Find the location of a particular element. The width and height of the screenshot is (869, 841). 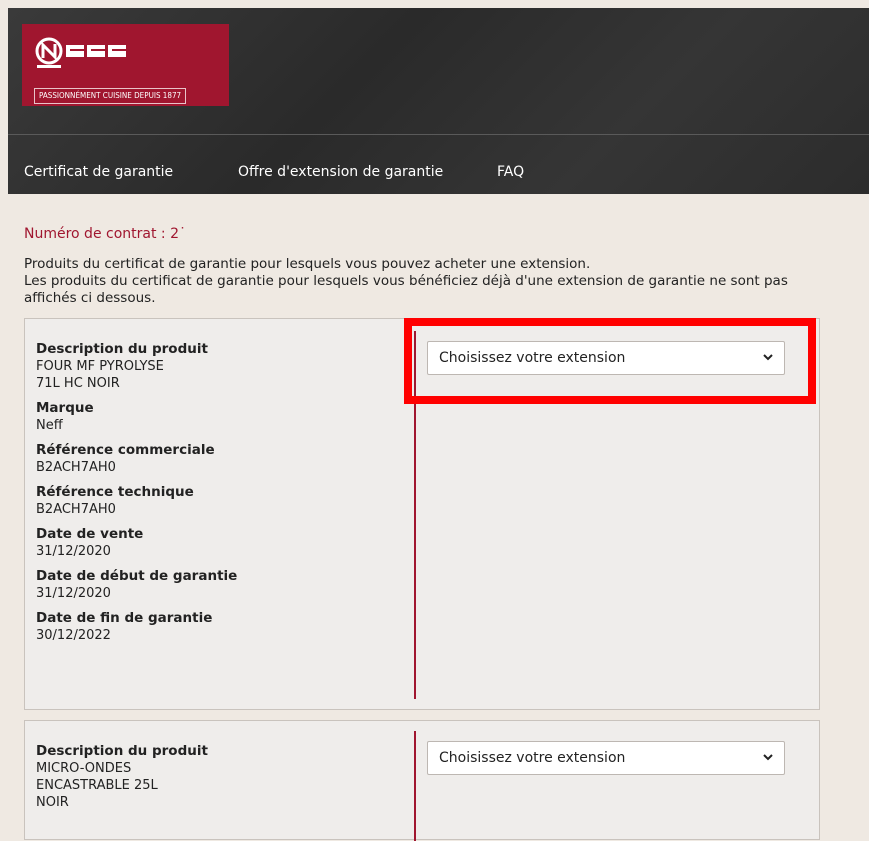

field-label: Date de vente is located at coordinates (90, 534).